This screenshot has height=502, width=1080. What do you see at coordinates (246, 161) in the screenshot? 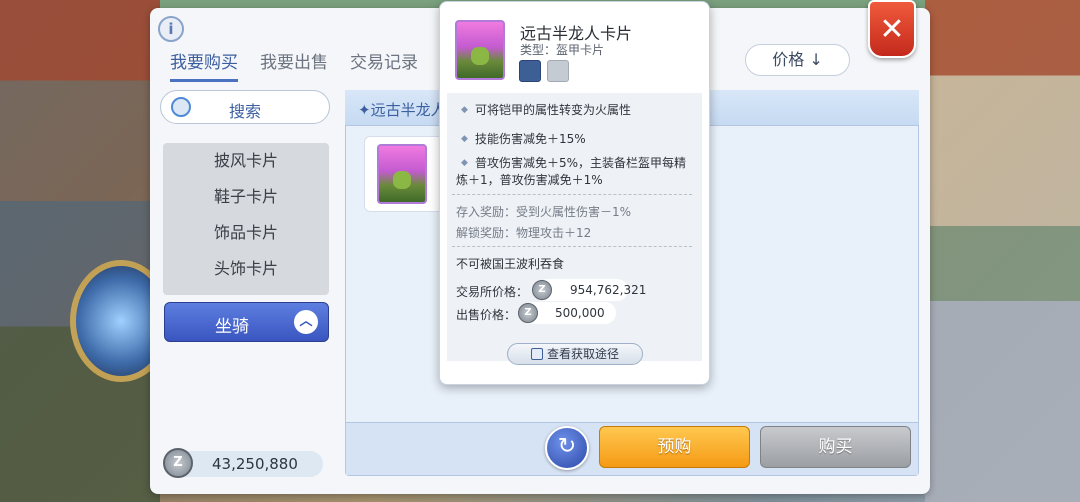
I see `category-item-cape: 披风卡片` at bounding box center [246, 161].